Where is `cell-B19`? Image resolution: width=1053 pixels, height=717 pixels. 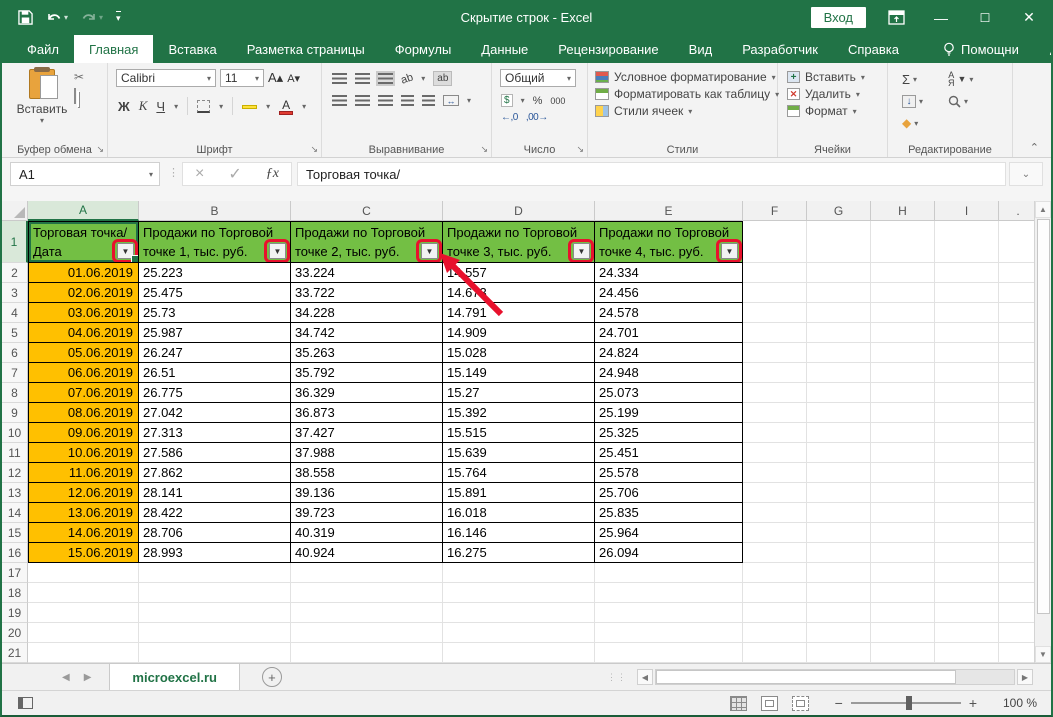
cell-B19 is located at coordinates (215, 613).